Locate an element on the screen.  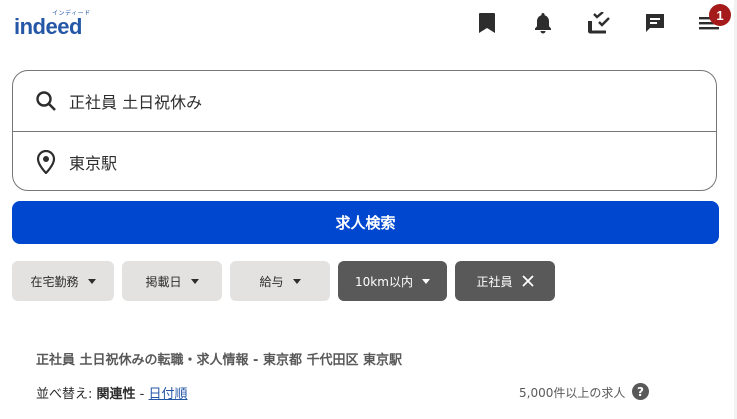
filter-label: 在宅勤務 is located at coordinates (54, 281).